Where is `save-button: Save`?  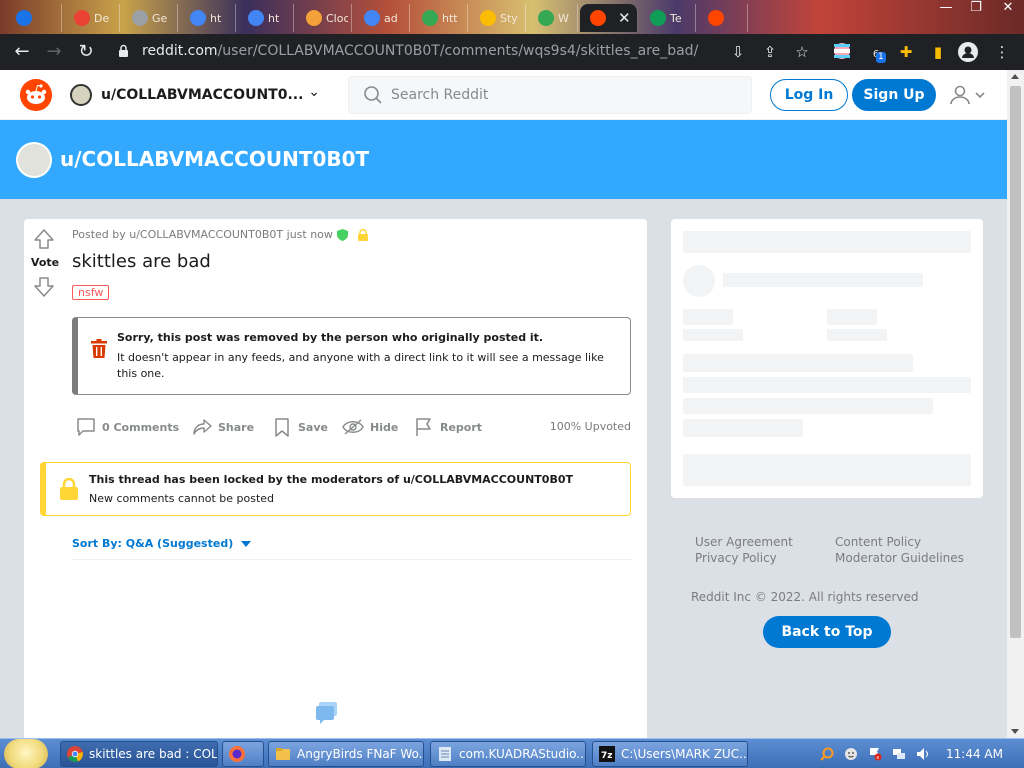
save-button: Save is located at coordinates (300, 427).